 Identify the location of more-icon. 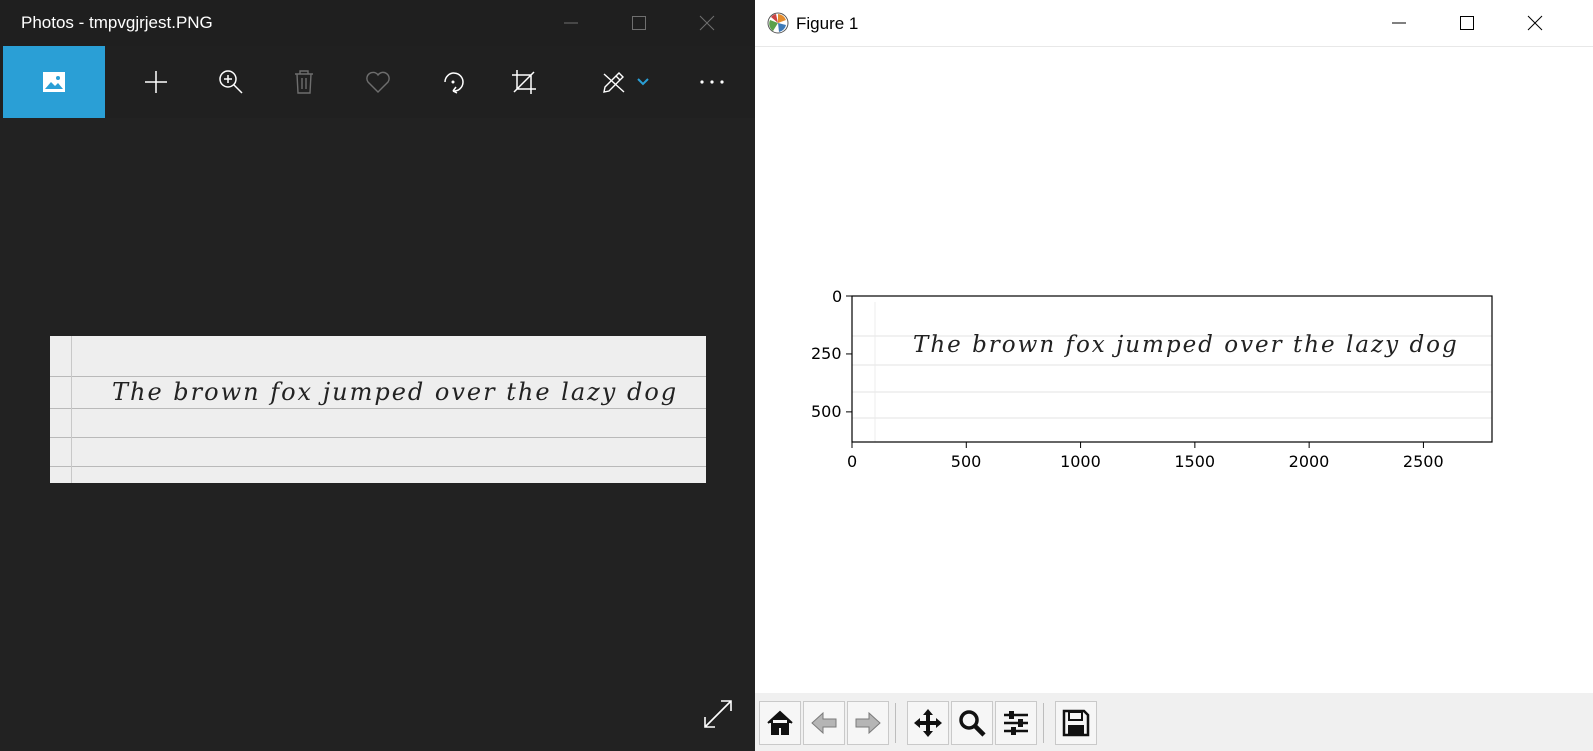
(712, 82).